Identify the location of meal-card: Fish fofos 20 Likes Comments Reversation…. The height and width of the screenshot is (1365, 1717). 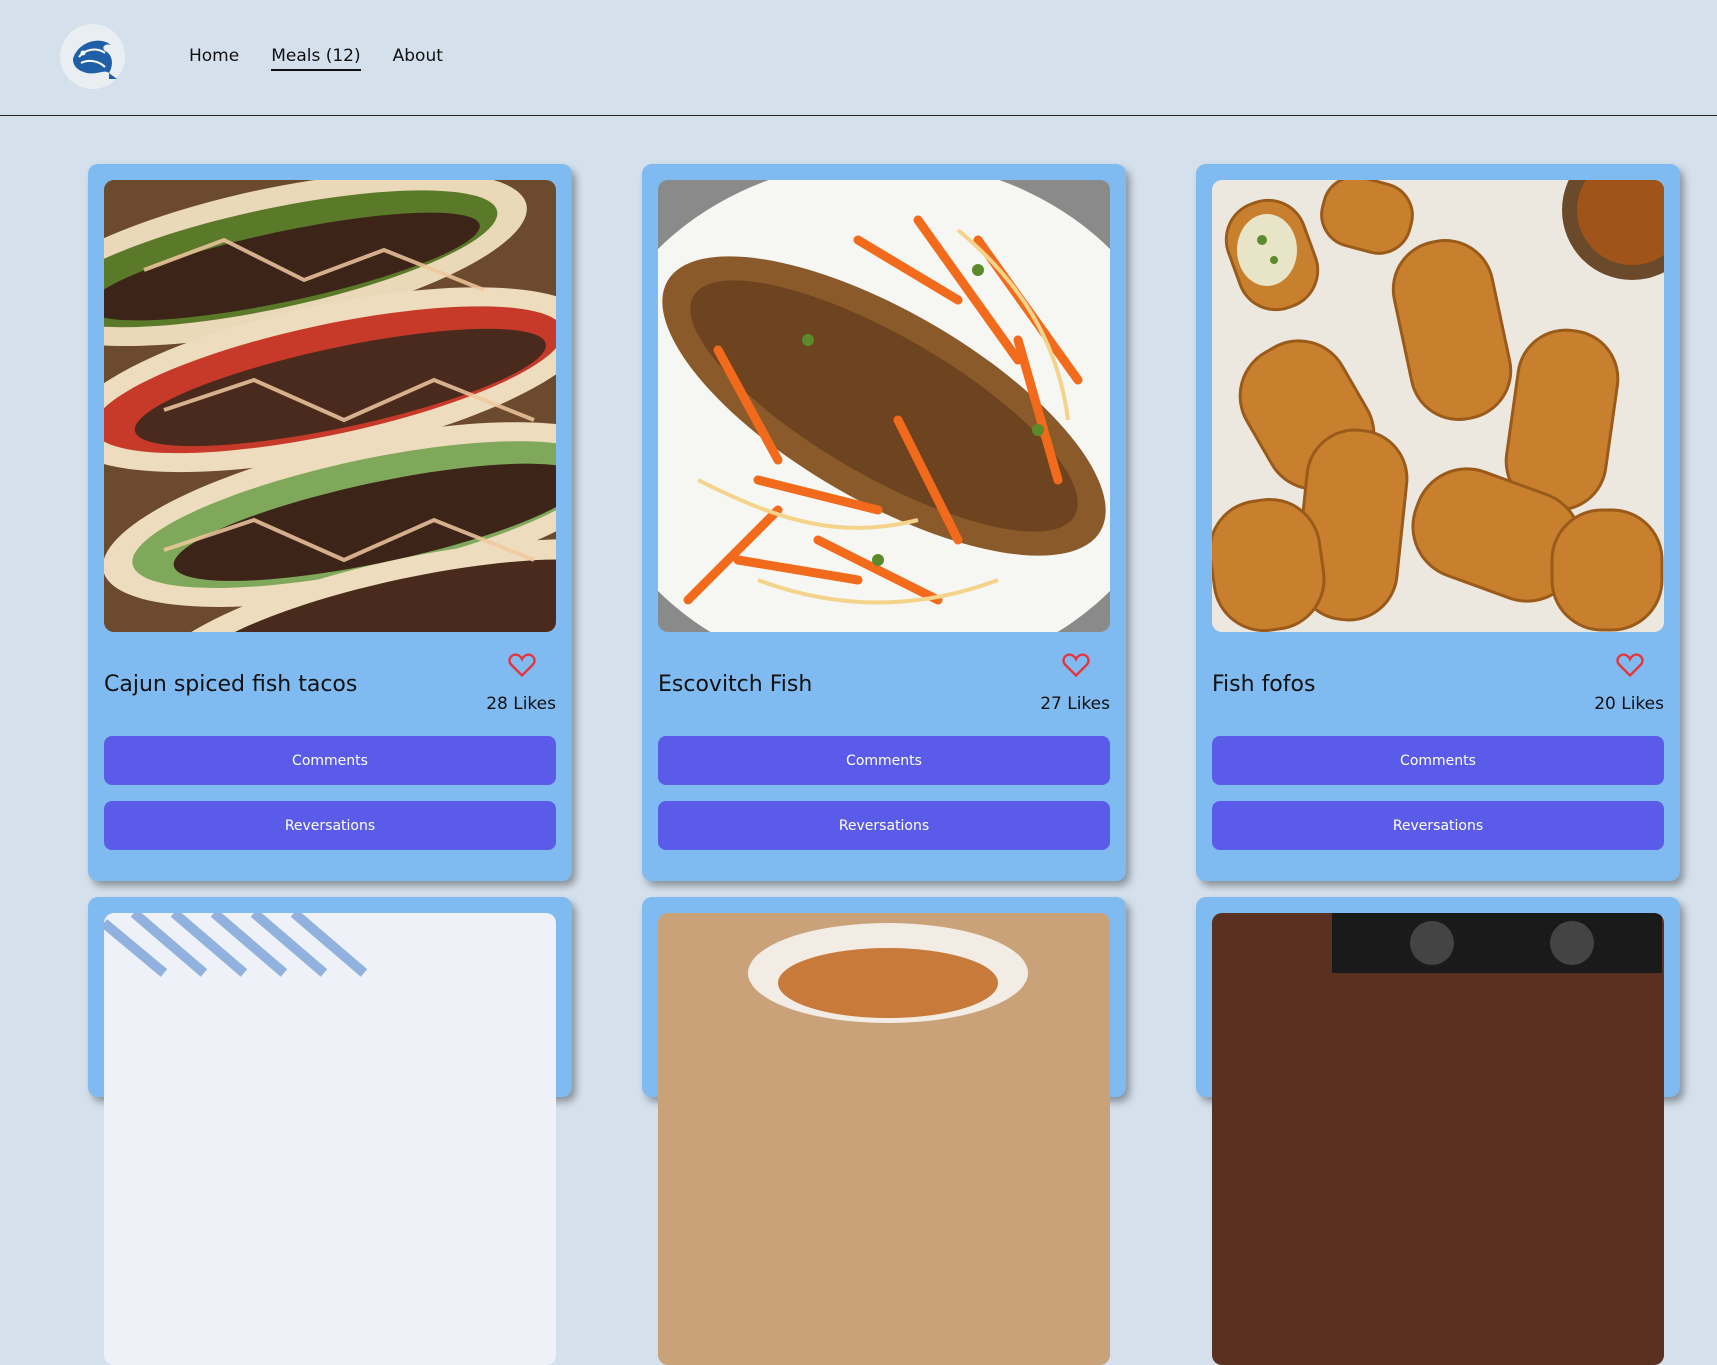
(1438, 522).